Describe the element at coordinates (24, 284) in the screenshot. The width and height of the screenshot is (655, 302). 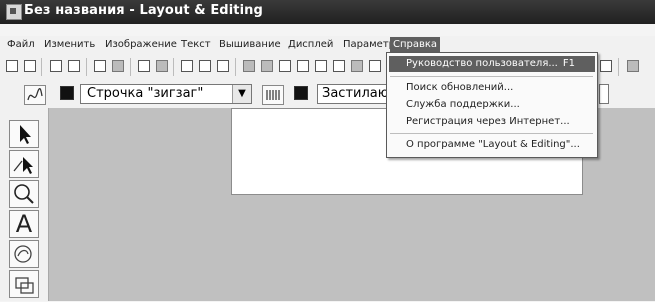
I see `rectangle-tool-icon` at that location.